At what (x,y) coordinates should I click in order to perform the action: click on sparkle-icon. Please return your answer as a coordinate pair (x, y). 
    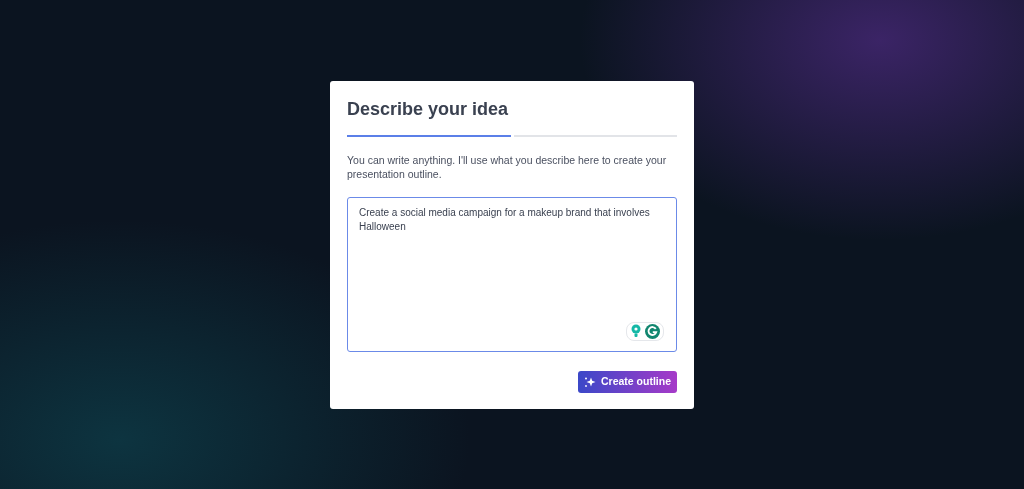
    Looking at the image, I should click on (590, 381).